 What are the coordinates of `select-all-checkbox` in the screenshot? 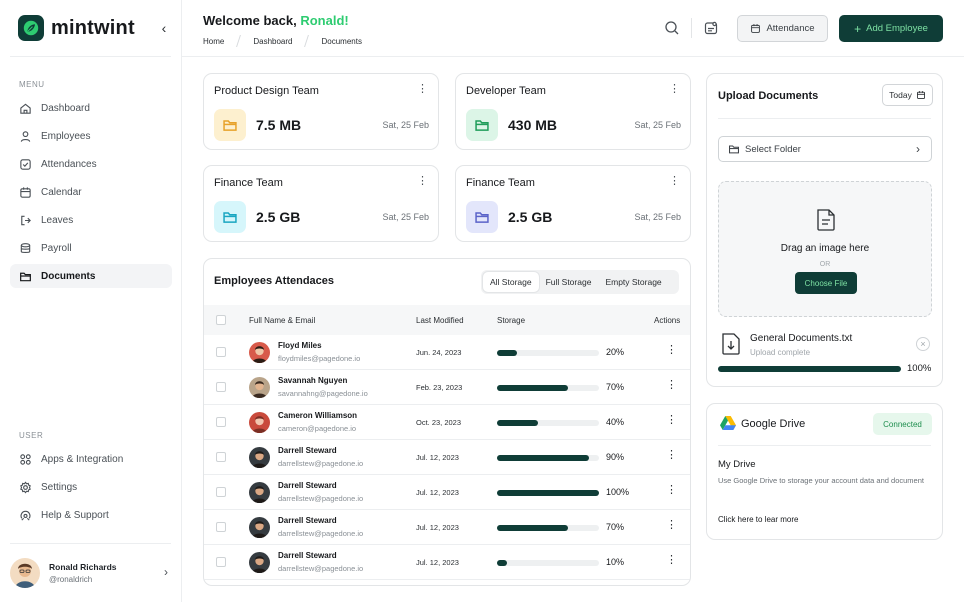 It's located at (221, 320).